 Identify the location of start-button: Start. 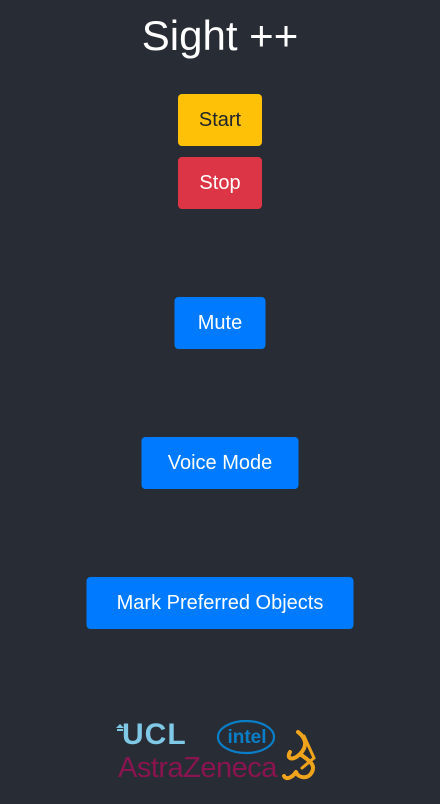
(220, 120).